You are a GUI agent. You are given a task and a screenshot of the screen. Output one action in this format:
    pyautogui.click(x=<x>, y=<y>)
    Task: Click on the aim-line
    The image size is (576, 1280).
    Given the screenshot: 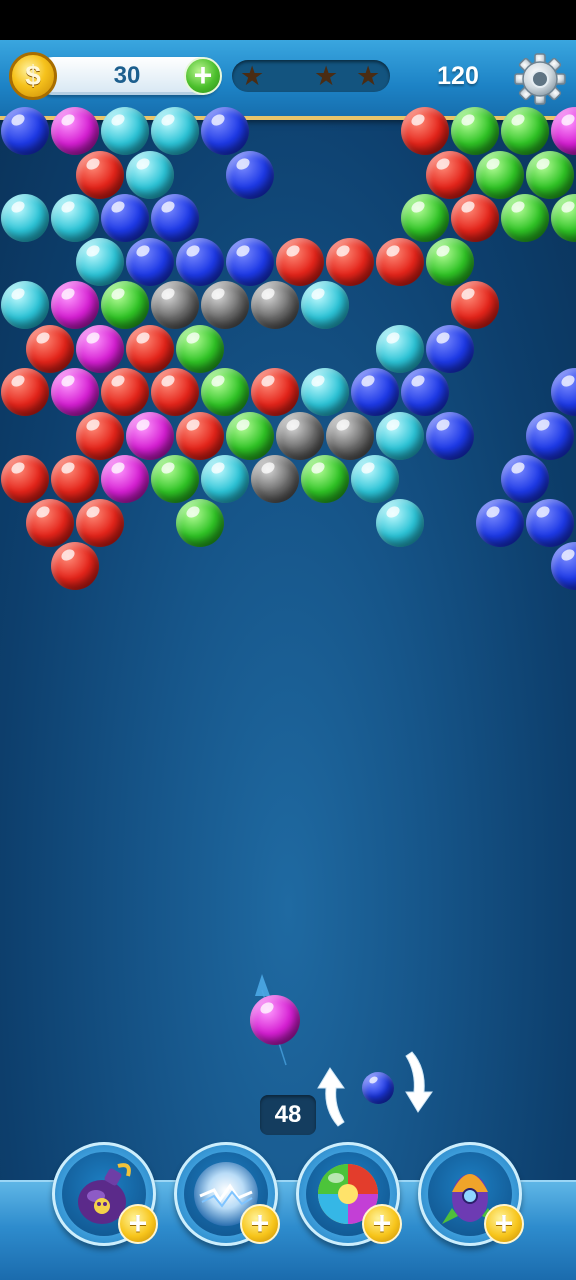 What is the action you would take?
    pyautogui.click(x=271, y=1020)
    